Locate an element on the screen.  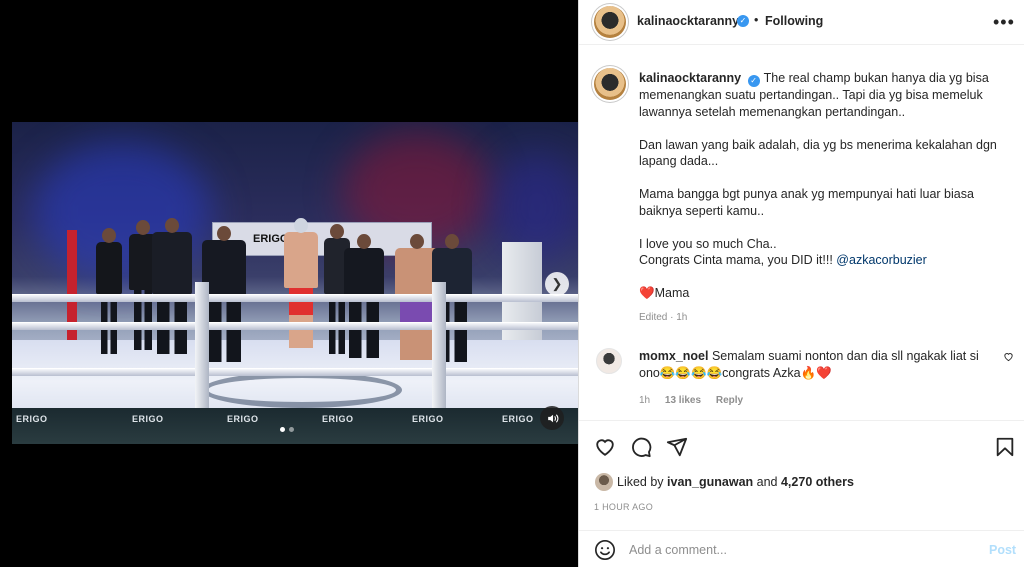
referee is located at coordinates (364, 296).